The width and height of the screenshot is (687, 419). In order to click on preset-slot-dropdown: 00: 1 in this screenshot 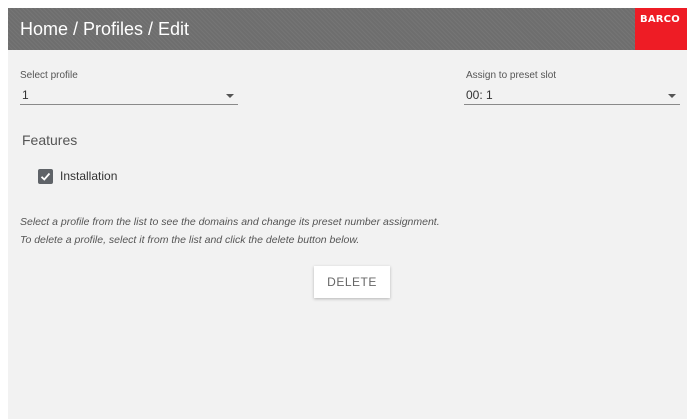, I will do `click(572, 95)`.